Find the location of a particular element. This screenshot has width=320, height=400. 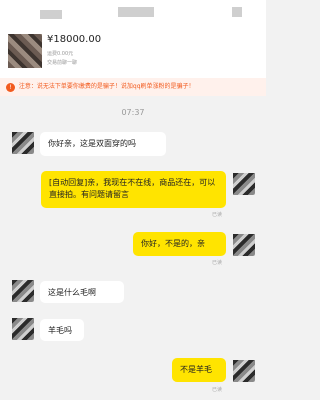

message-bubble: 羊毛吗 is located at coordinates (62, 330).